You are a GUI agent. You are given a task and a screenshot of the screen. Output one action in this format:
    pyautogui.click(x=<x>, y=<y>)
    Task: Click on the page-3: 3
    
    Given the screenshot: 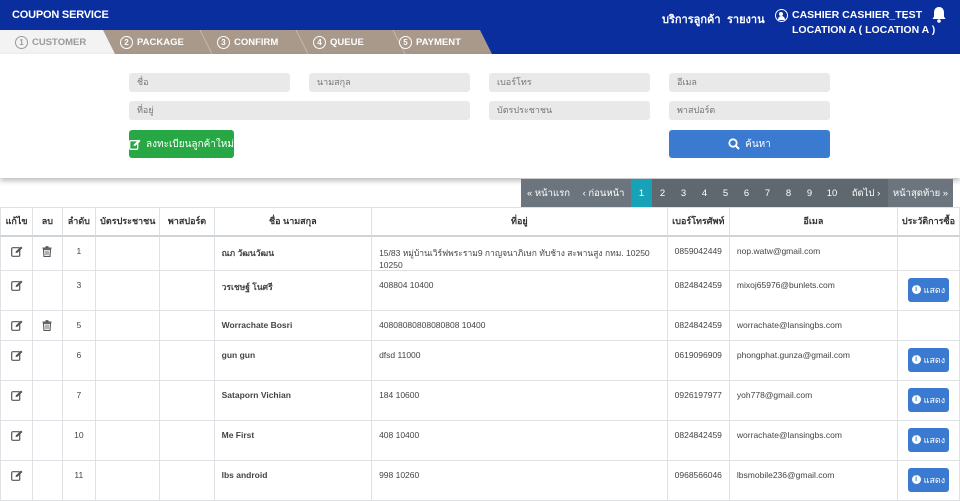 What is the action you would take?
    pyautogui.click(x=683, y=193)
    